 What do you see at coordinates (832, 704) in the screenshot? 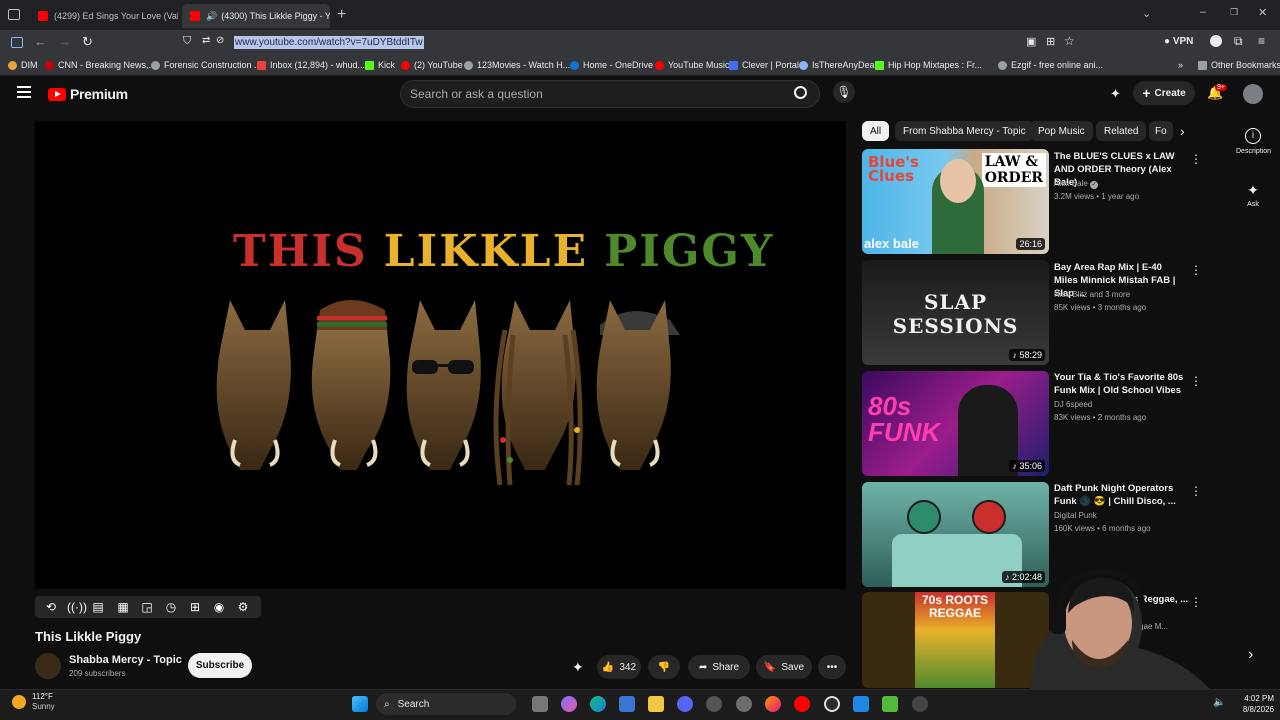
I see `obs-icon` at bounding box center [832, 704].